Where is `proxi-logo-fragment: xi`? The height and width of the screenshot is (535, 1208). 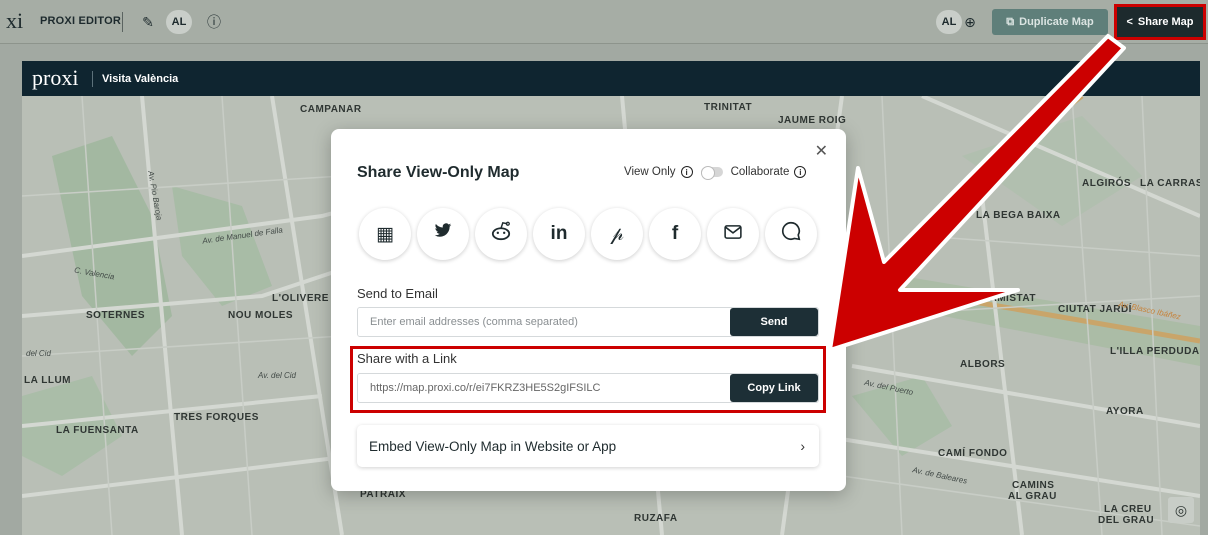 proxi-logo-fragment: xi is located at coordinates (15, 20).